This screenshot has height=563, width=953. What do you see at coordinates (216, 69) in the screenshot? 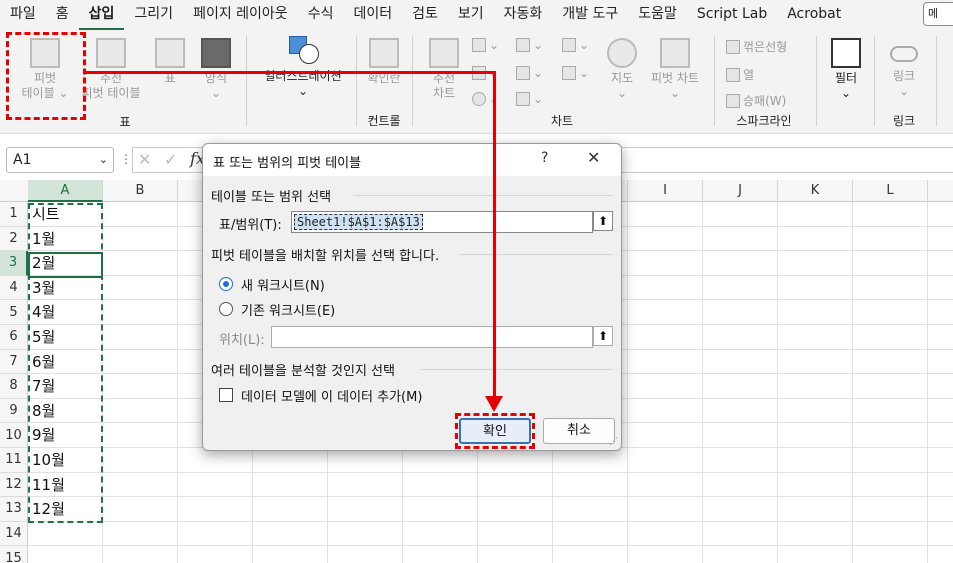
I see `forms-button: 양식 ⌄` at bounding box center [216, 69].